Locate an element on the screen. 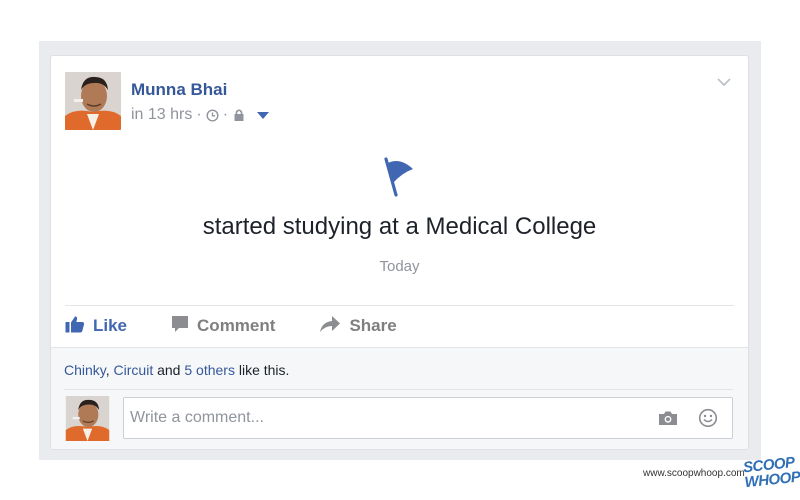 This screenshot has height=500, width=800. author-name: Munna Bhai is located at coordinates (179, 90).